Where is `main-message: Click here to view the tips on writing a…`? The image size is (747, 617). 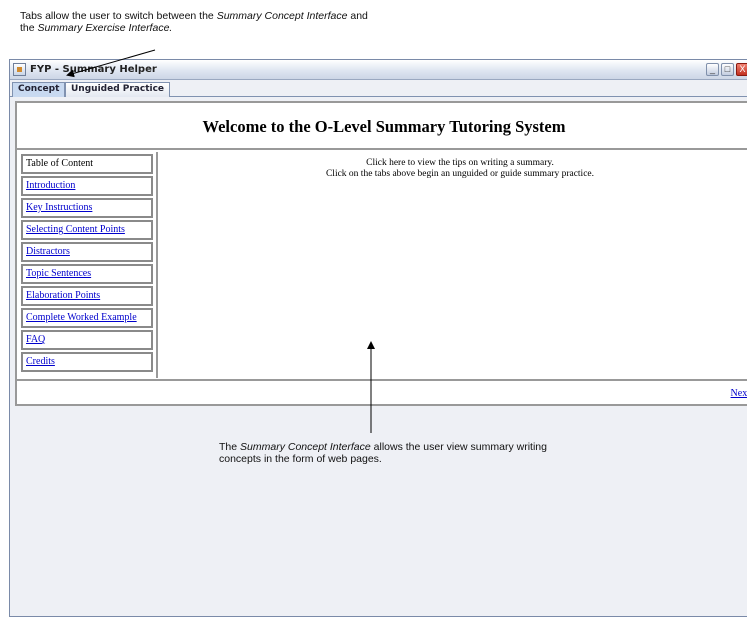 main-message: Click here to view the tips on writing a… is located at coordinates (456, 169).